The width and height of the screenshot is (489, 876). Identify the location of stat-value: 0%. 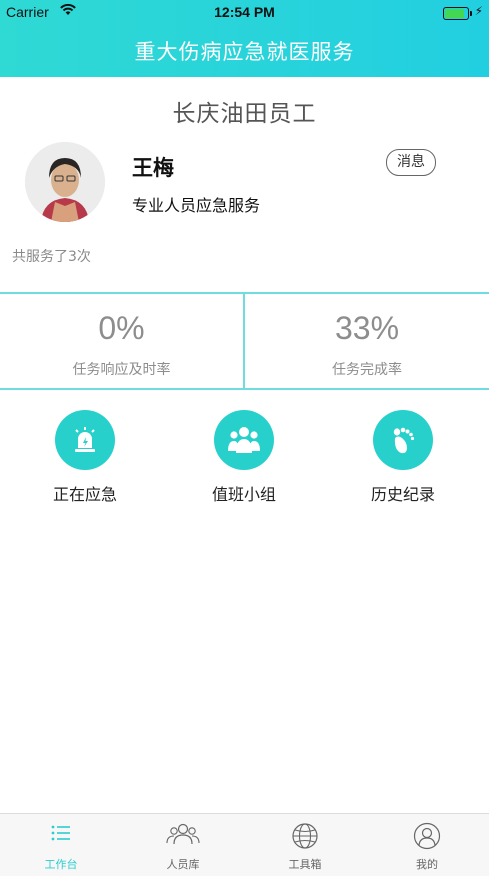
(121, 328).